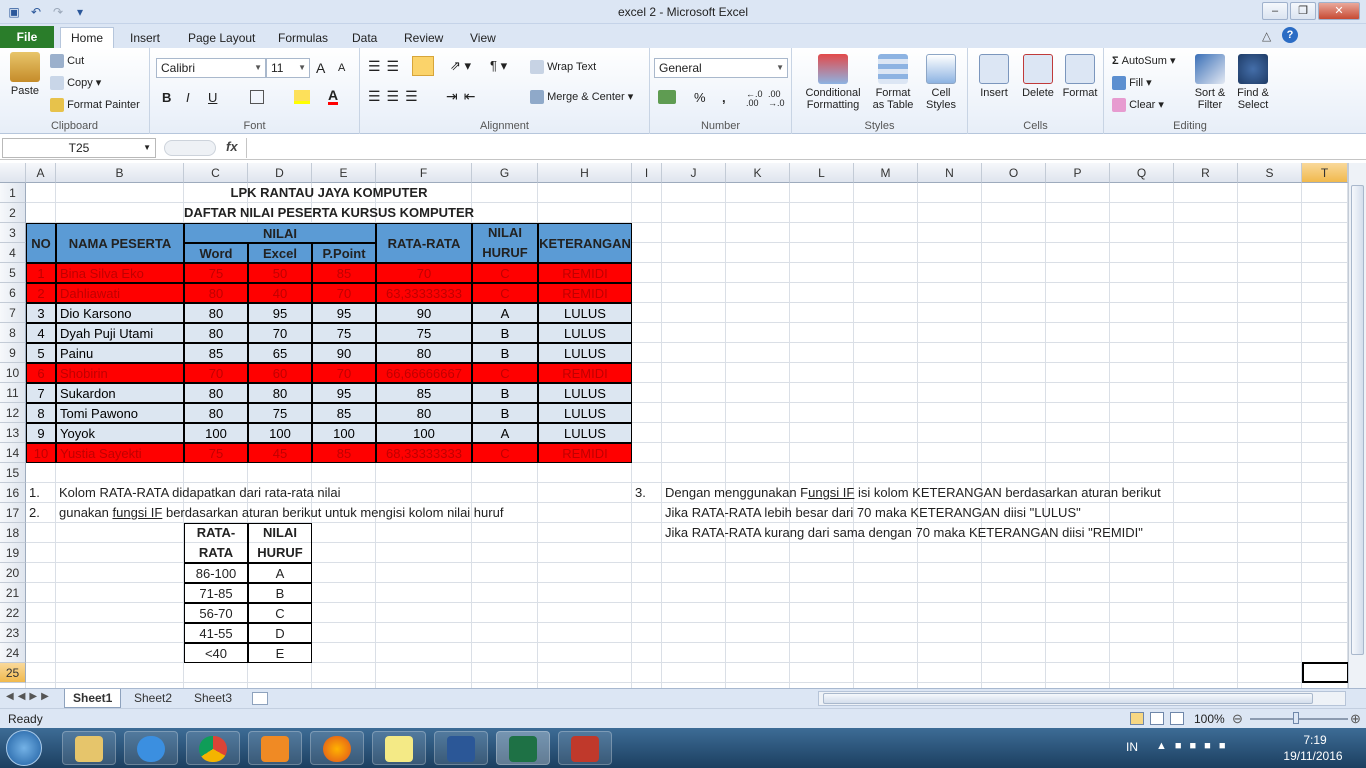  What do you see at coordinates (280, 433) in the screenshot?
I see `cell-excel: 100` at bounding box center [280, 433].